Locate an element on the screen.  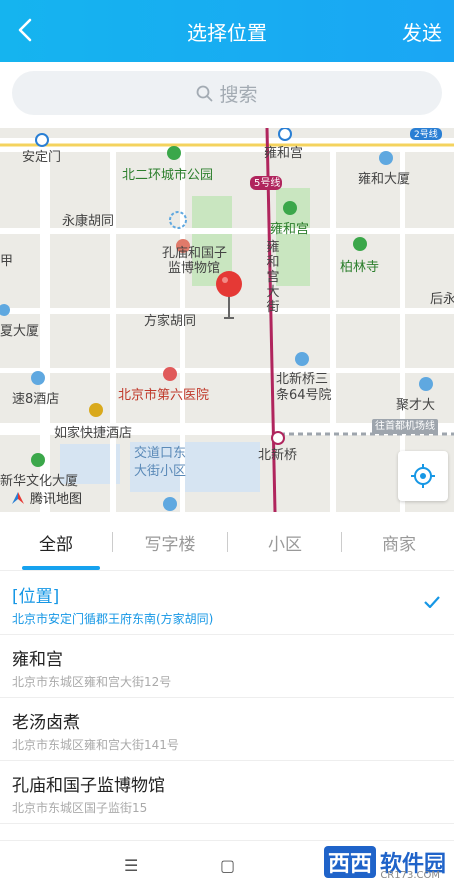
map-label: 甲 is located at coordinates (7, 261).